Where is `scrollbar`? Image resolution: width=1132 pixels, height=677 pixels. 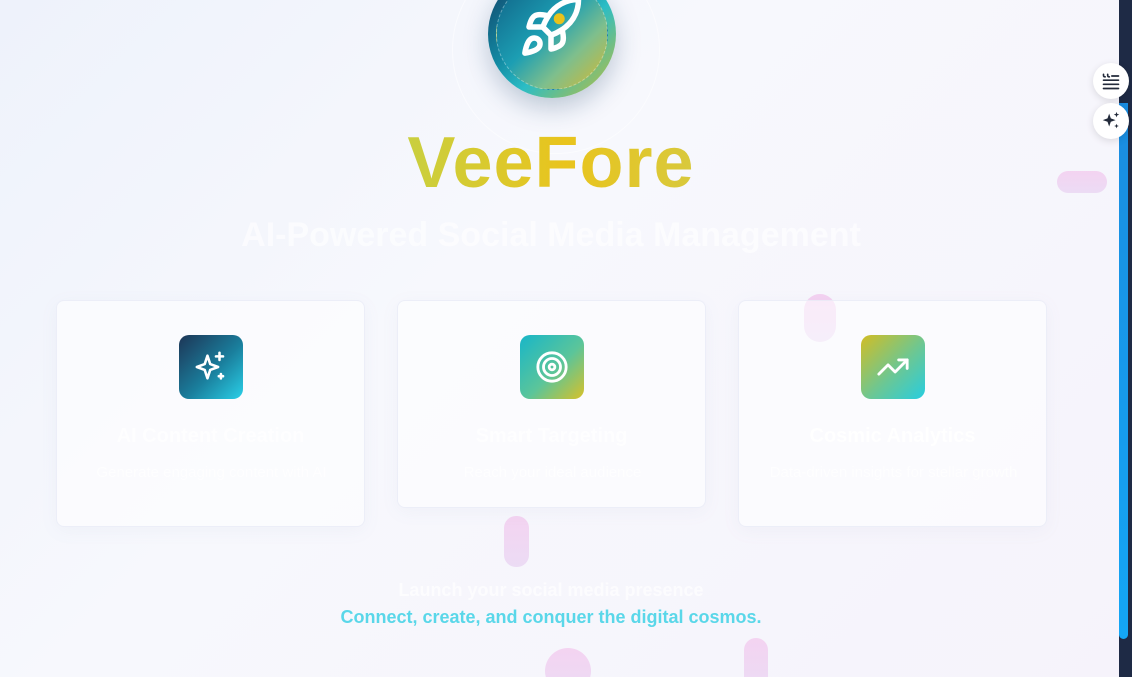 scrollbar is located at coordinates (1125, 338).